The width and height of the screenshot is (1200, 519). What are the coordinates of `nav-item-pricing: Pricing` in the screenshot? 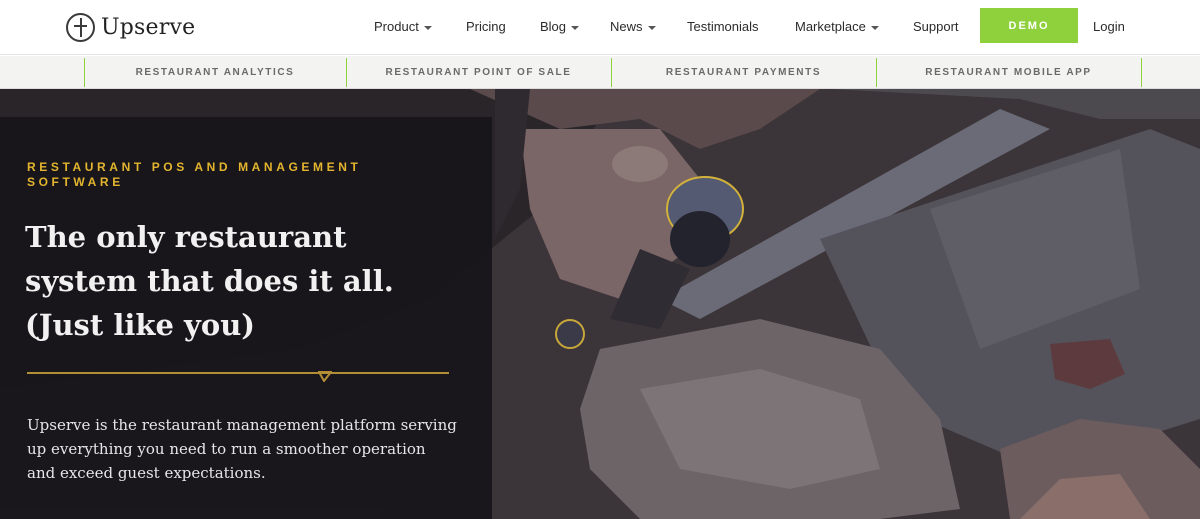 It's located at (486, 26).